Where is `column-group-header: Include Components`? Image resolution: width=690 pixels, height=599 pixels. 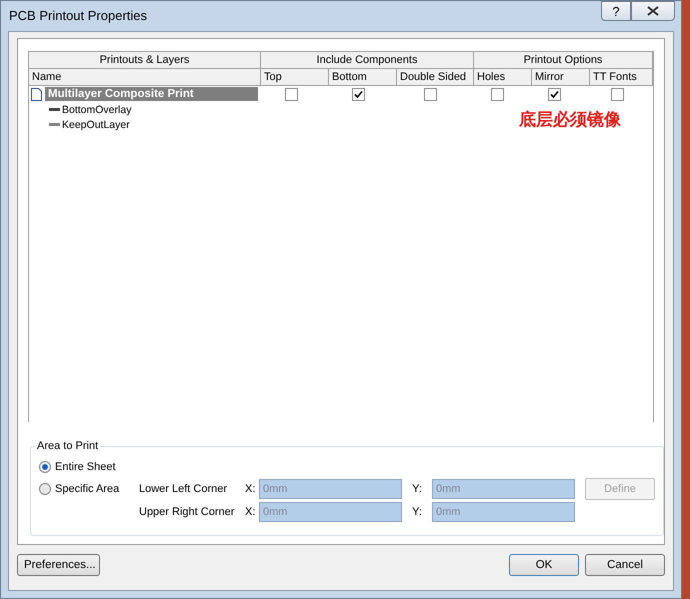 column-group-header: Include Components is located at coordinates (367, 60).